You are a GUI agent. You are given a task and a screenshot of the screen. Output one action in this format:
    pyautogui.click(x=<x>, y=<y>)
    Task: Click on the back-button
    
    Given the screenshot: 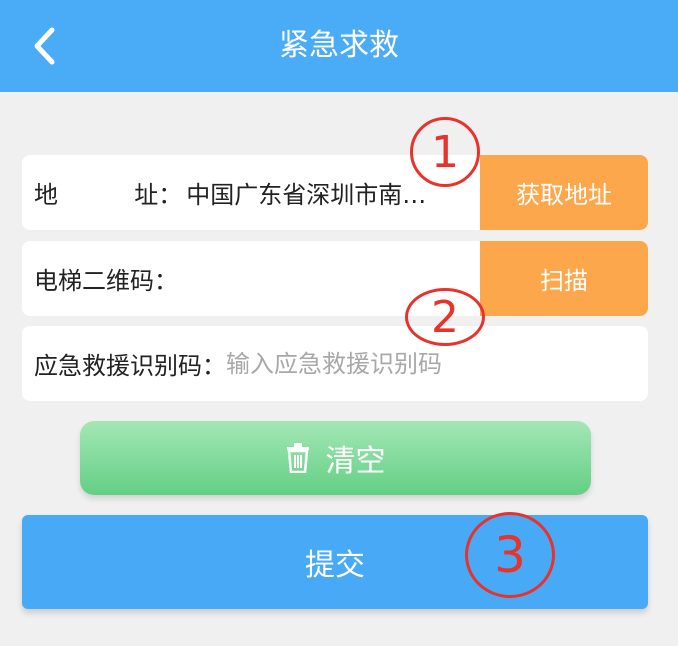 What is the action you would take?
    pyautogui.click(x=44, y=46)
    